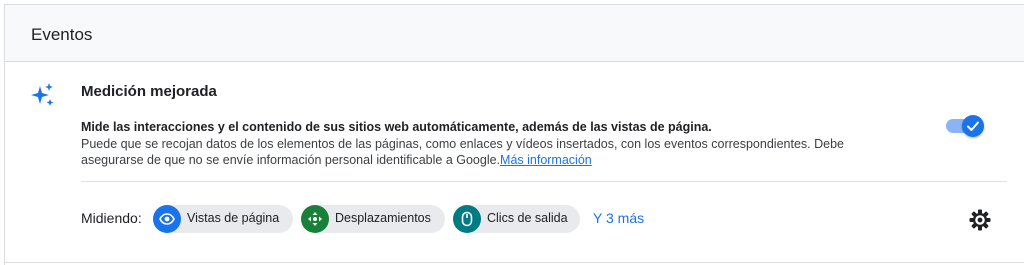  I want to click on page-title: Eventos, so click(62, 34).